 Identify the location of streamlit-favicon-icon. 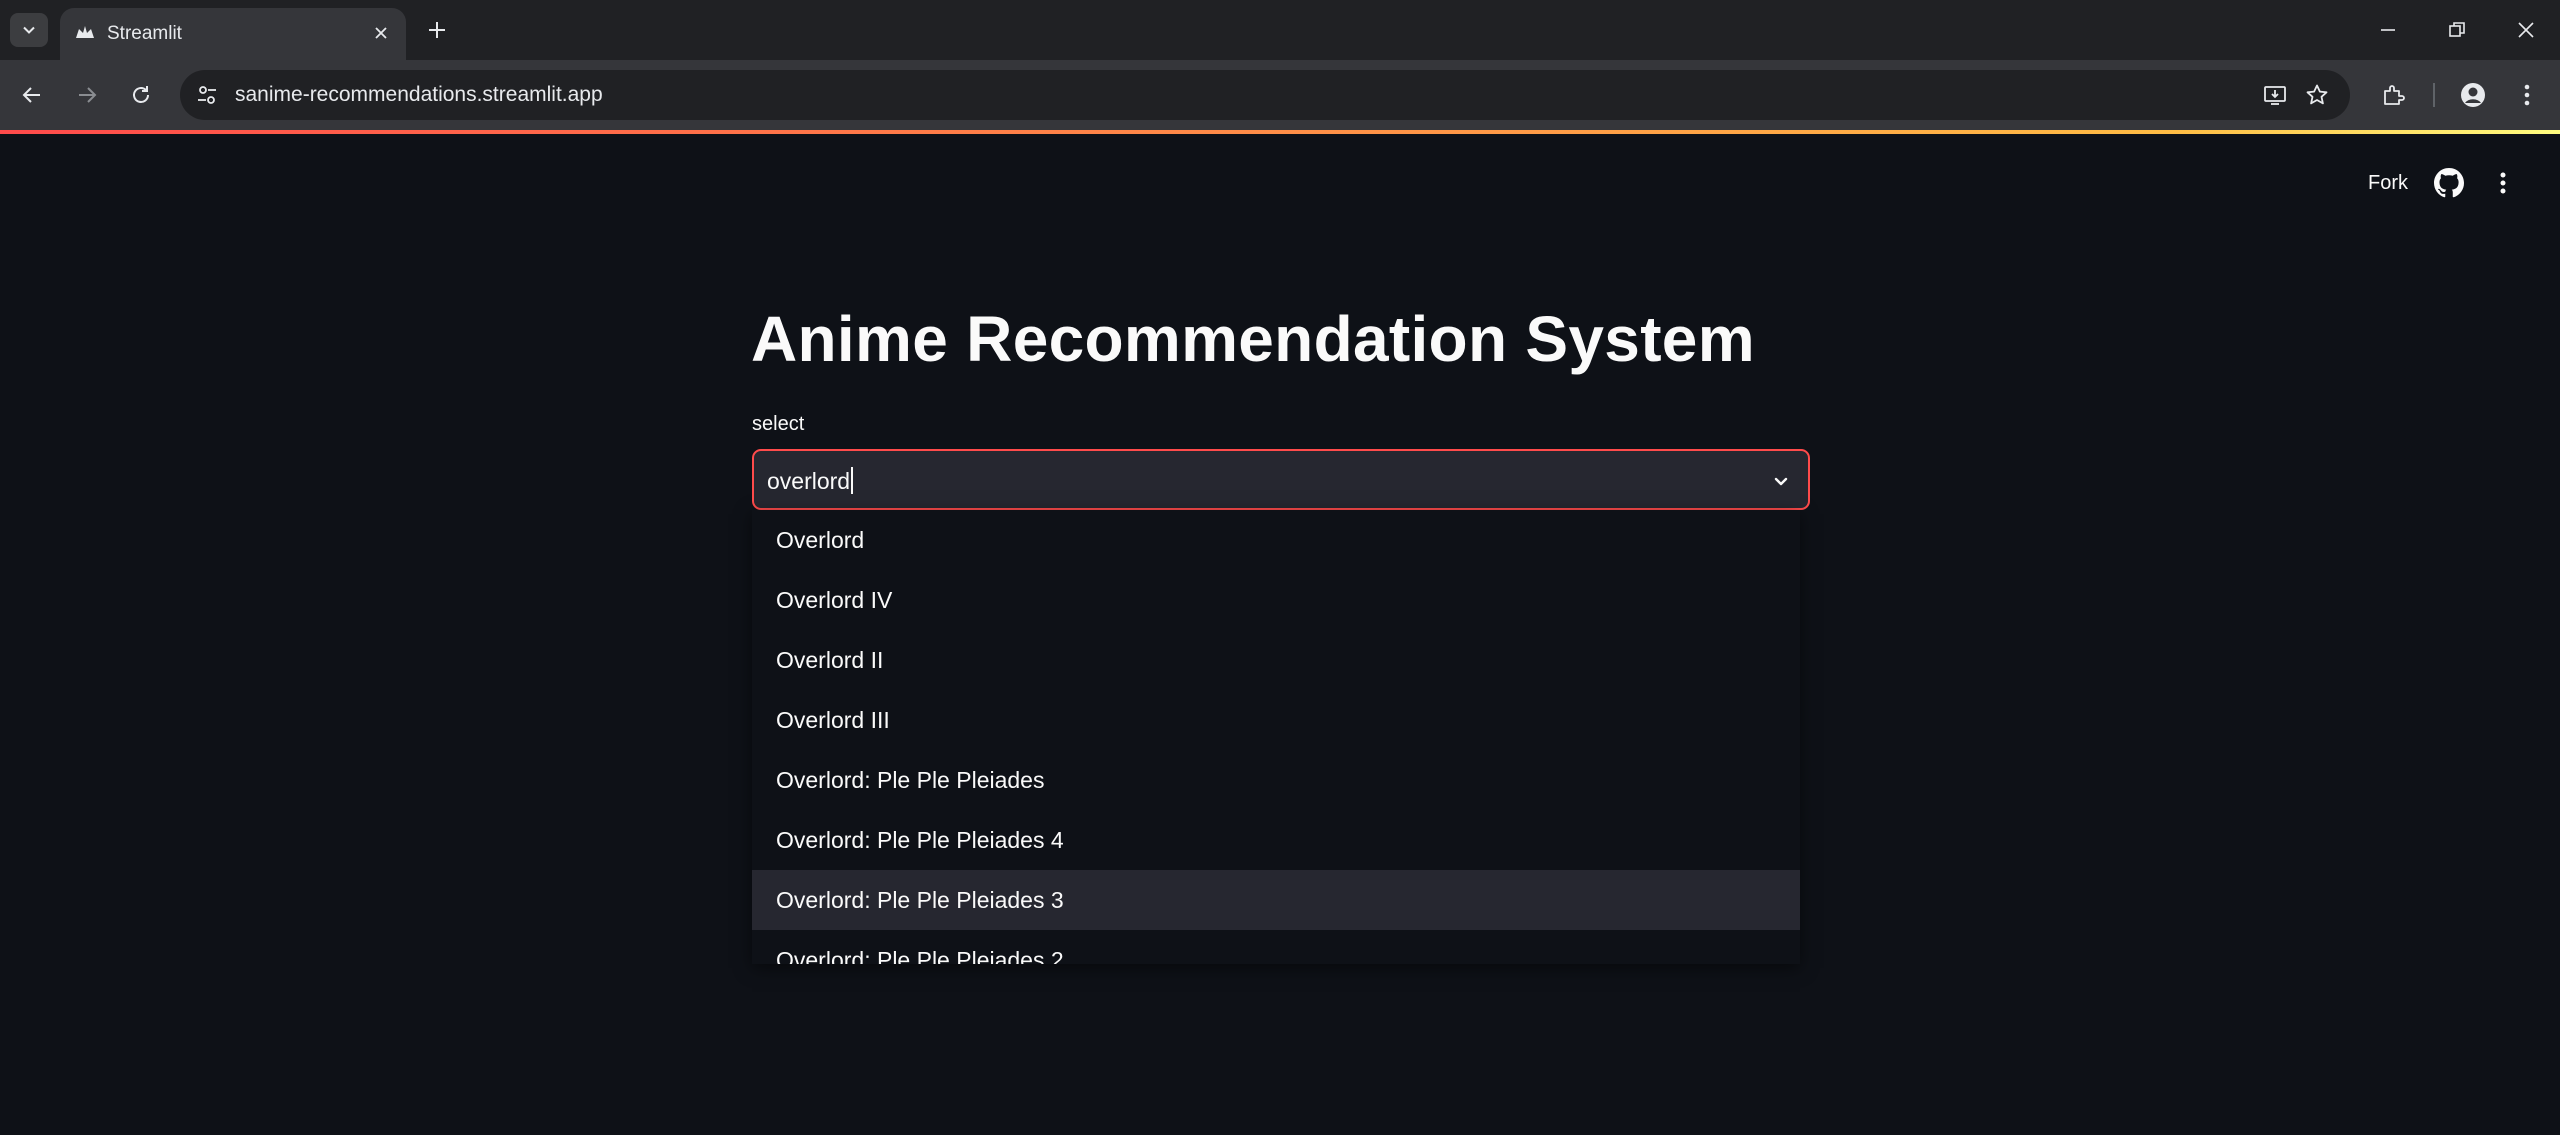
(85, 32).